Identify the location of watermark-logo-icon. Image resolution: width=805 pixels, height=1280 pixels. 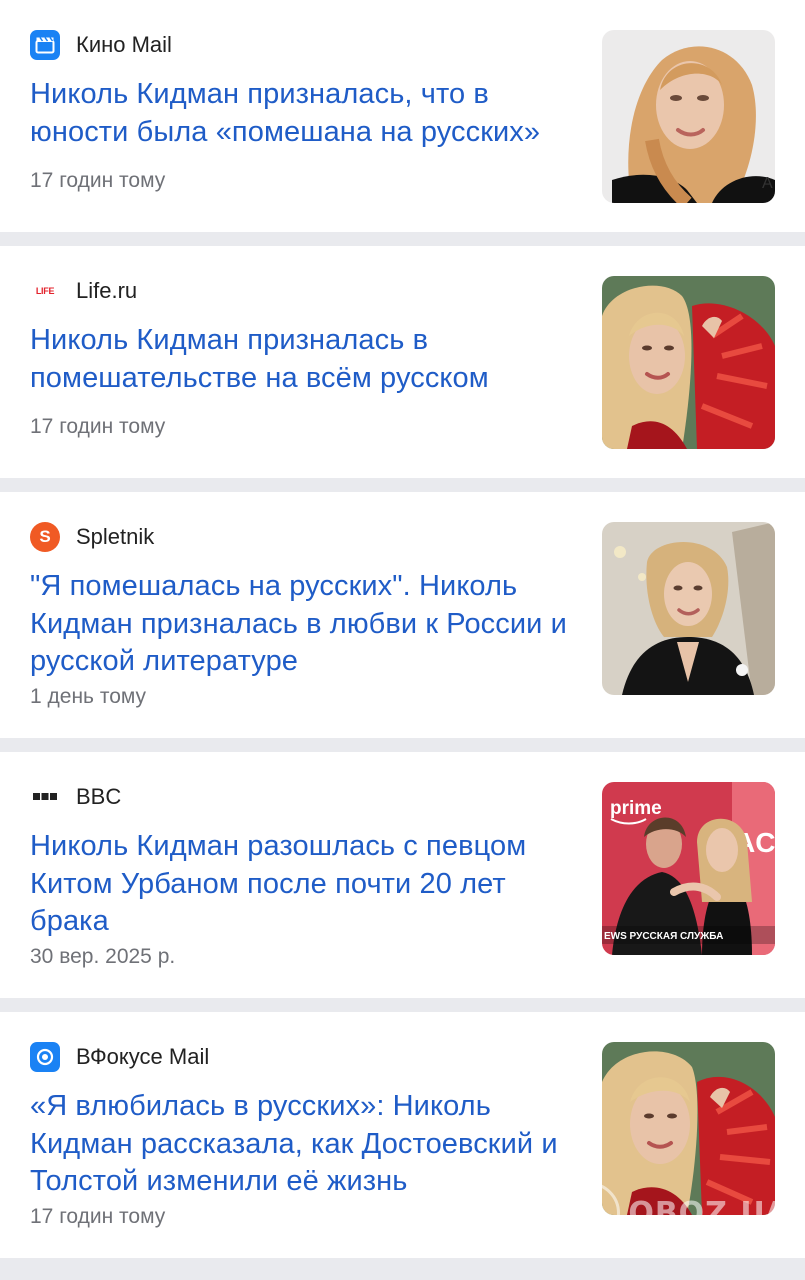
(589, 1213).